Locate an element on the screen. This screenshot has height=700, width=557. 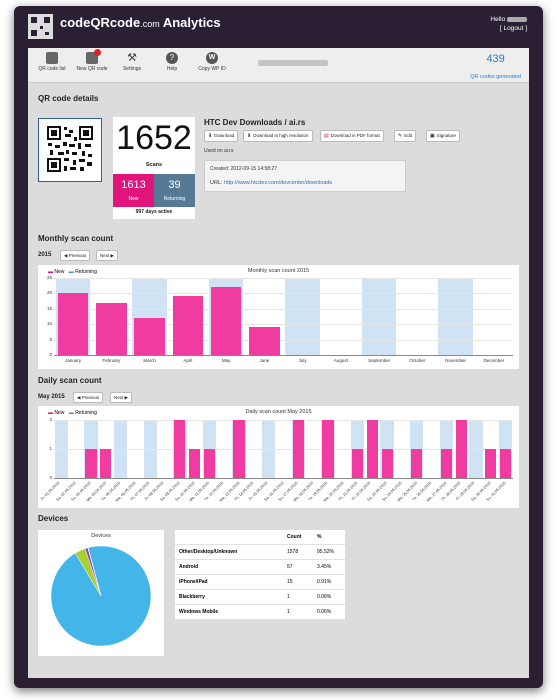
device-pct: 95.52% is located at coordinates (329, 552).